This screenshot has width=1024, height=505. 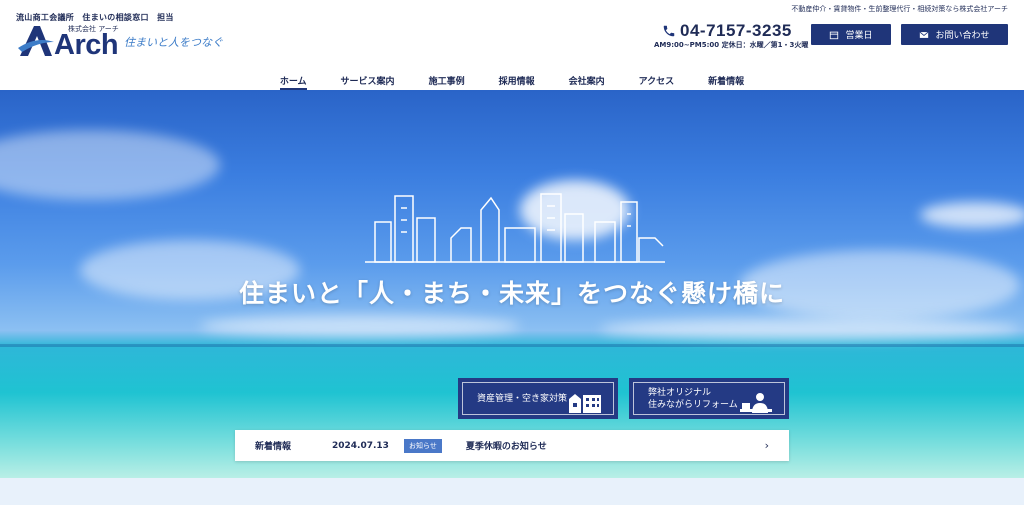 I want to click on logo-catchphrase: 住まいと人をつなぐ, so click(x=173, y=42).